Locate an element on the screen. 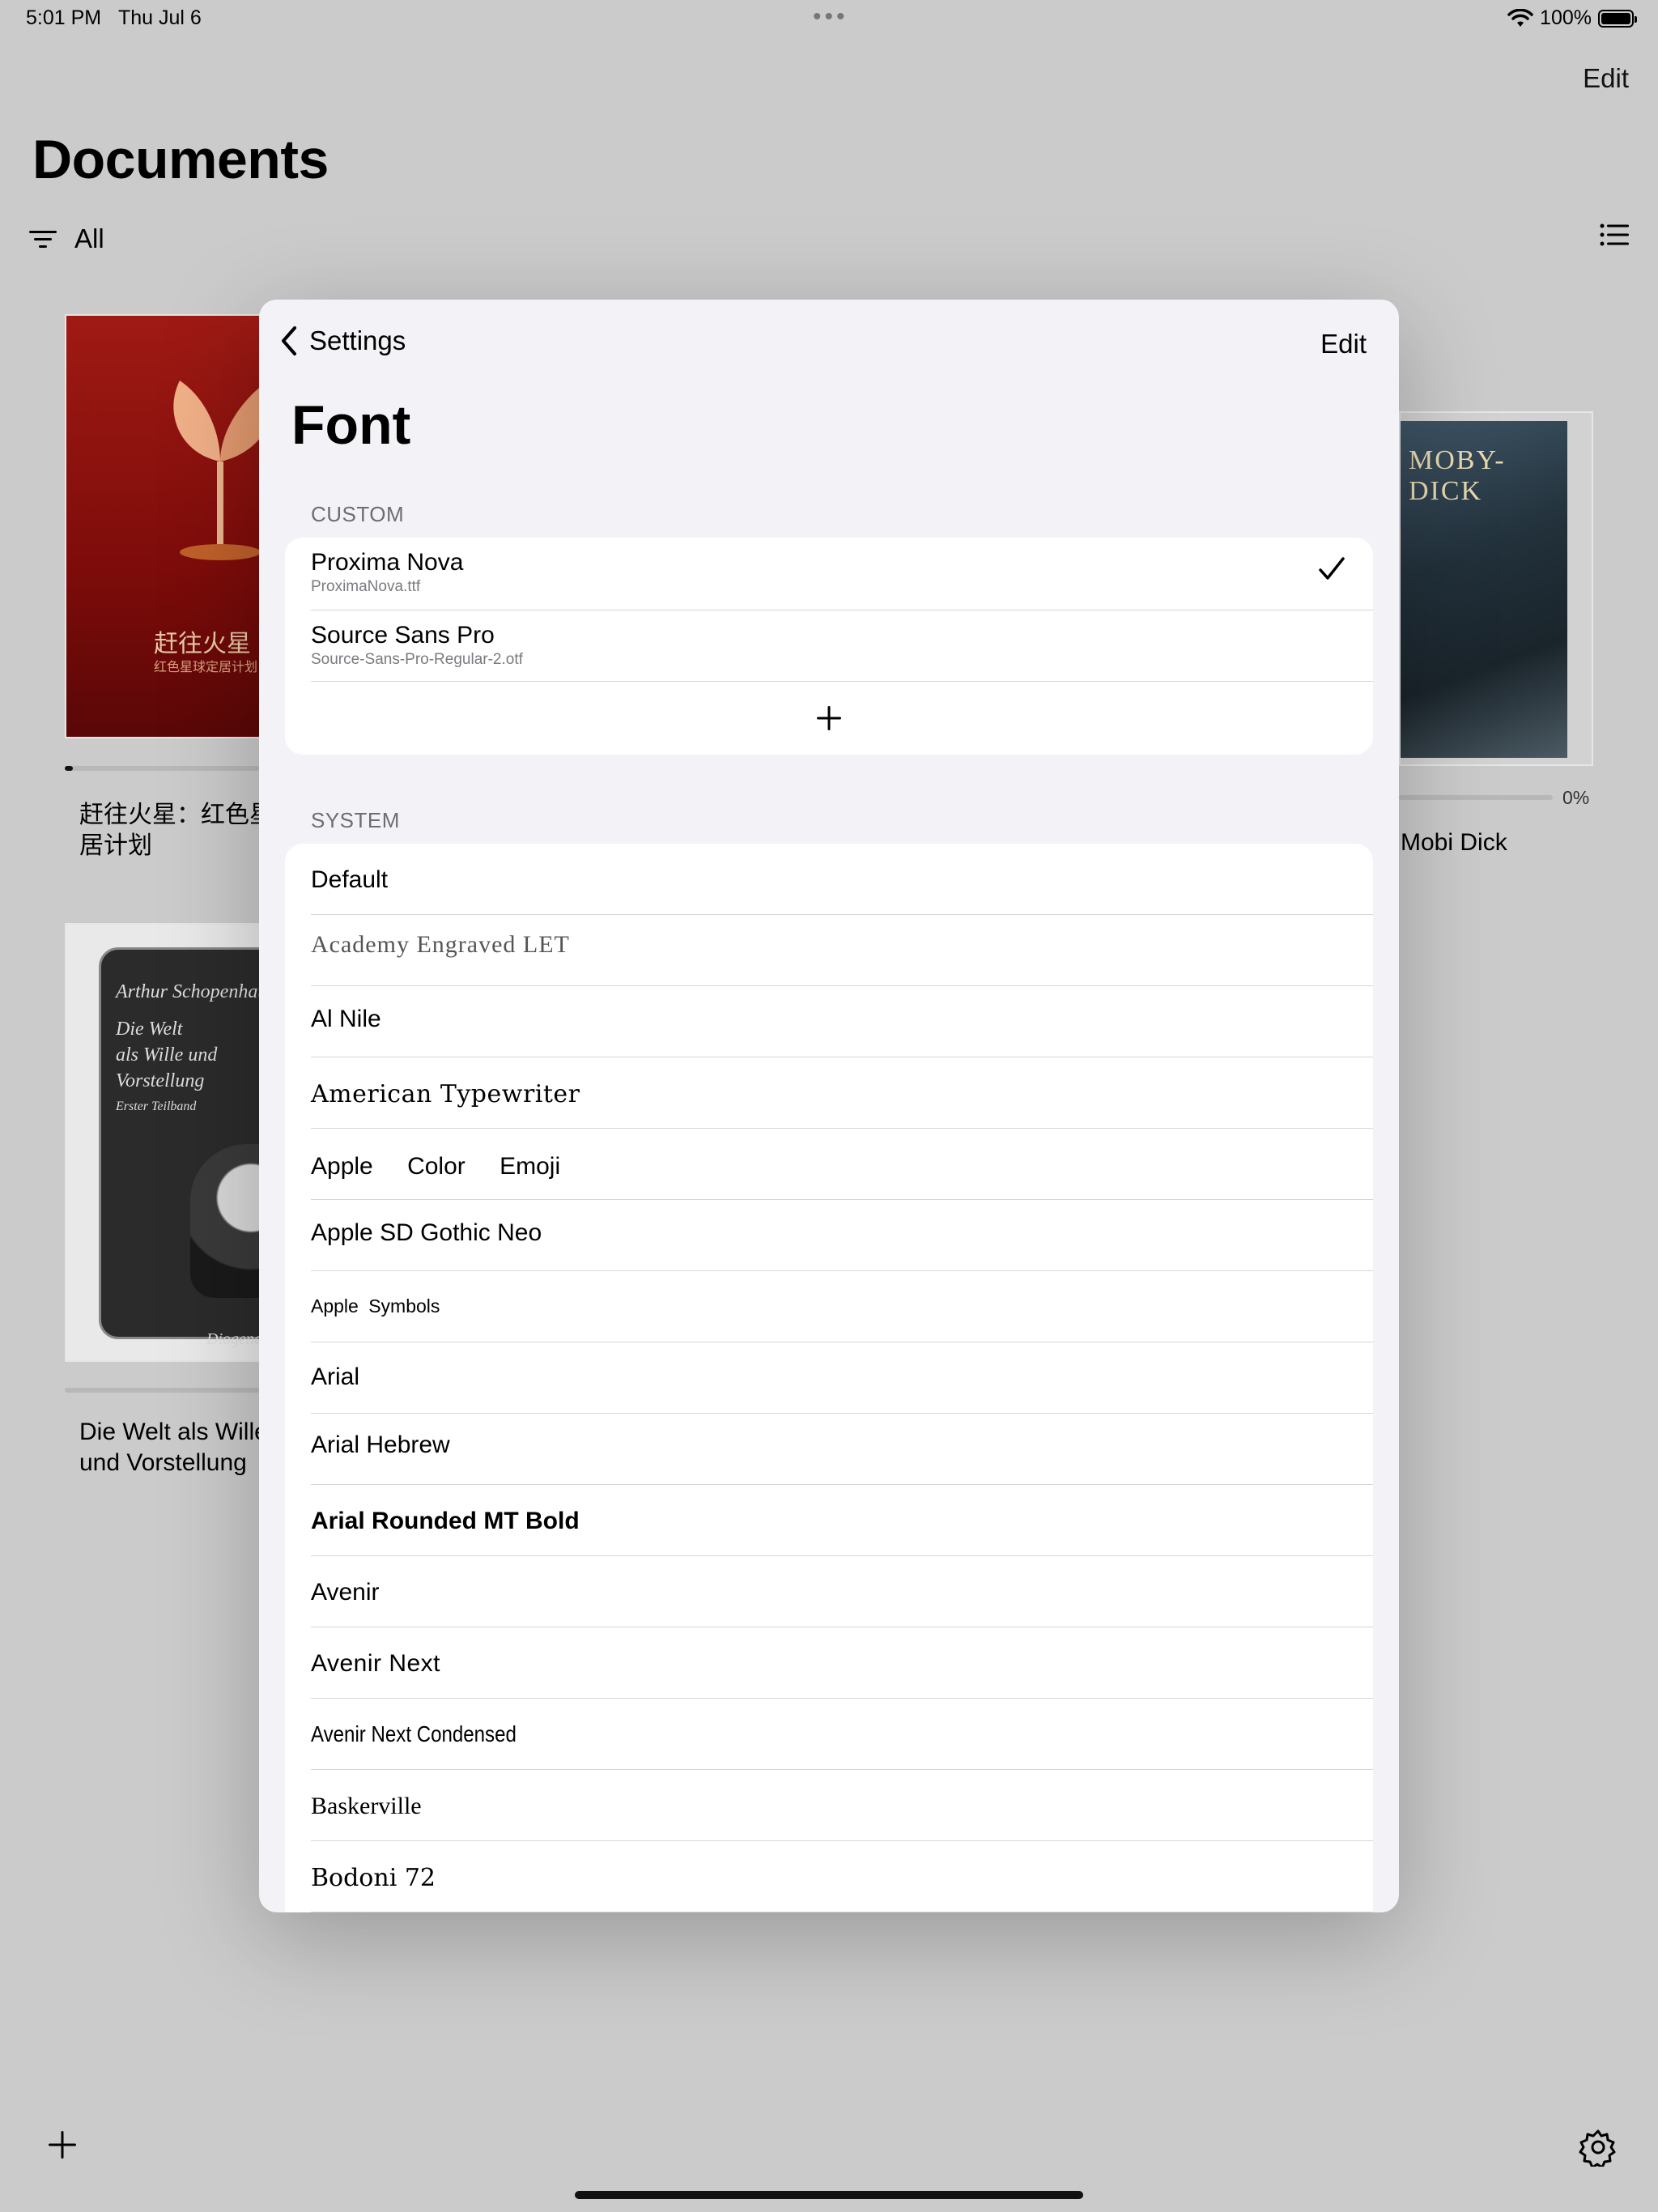  filter-icon is located at coordinates (43, 240).